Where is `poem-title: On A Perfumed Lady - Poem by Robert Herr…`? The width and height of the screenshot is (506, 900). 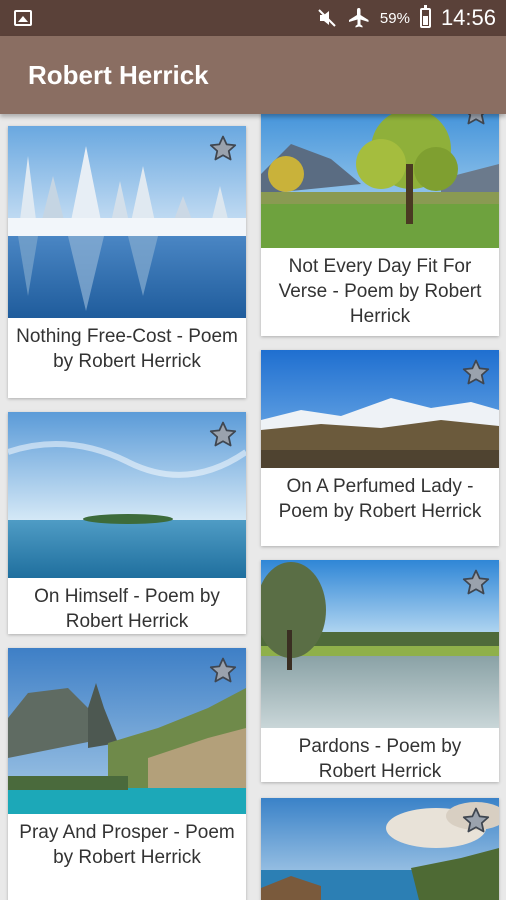 poem-title: On A Perfumed Lady - Poem by Robert Herr… is located at coordinates (380, 499).